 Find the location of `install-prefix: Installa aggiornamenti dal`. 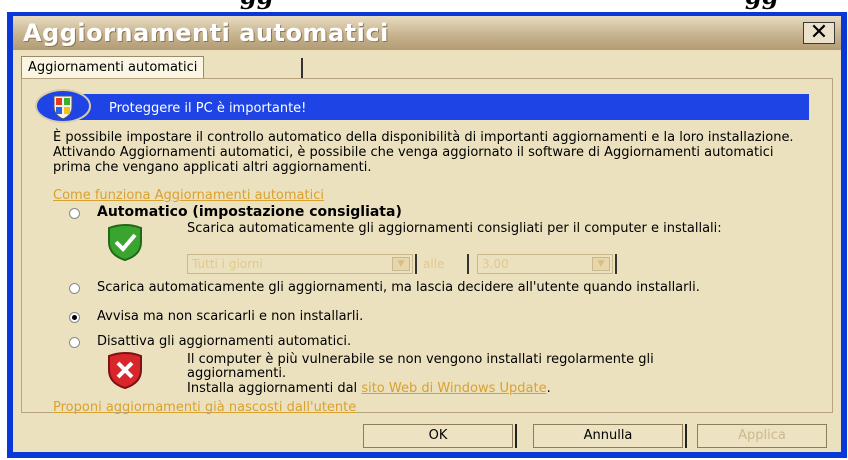

install-prefix: Installa aggiornamenti dal is located at coordinates (272, 388).